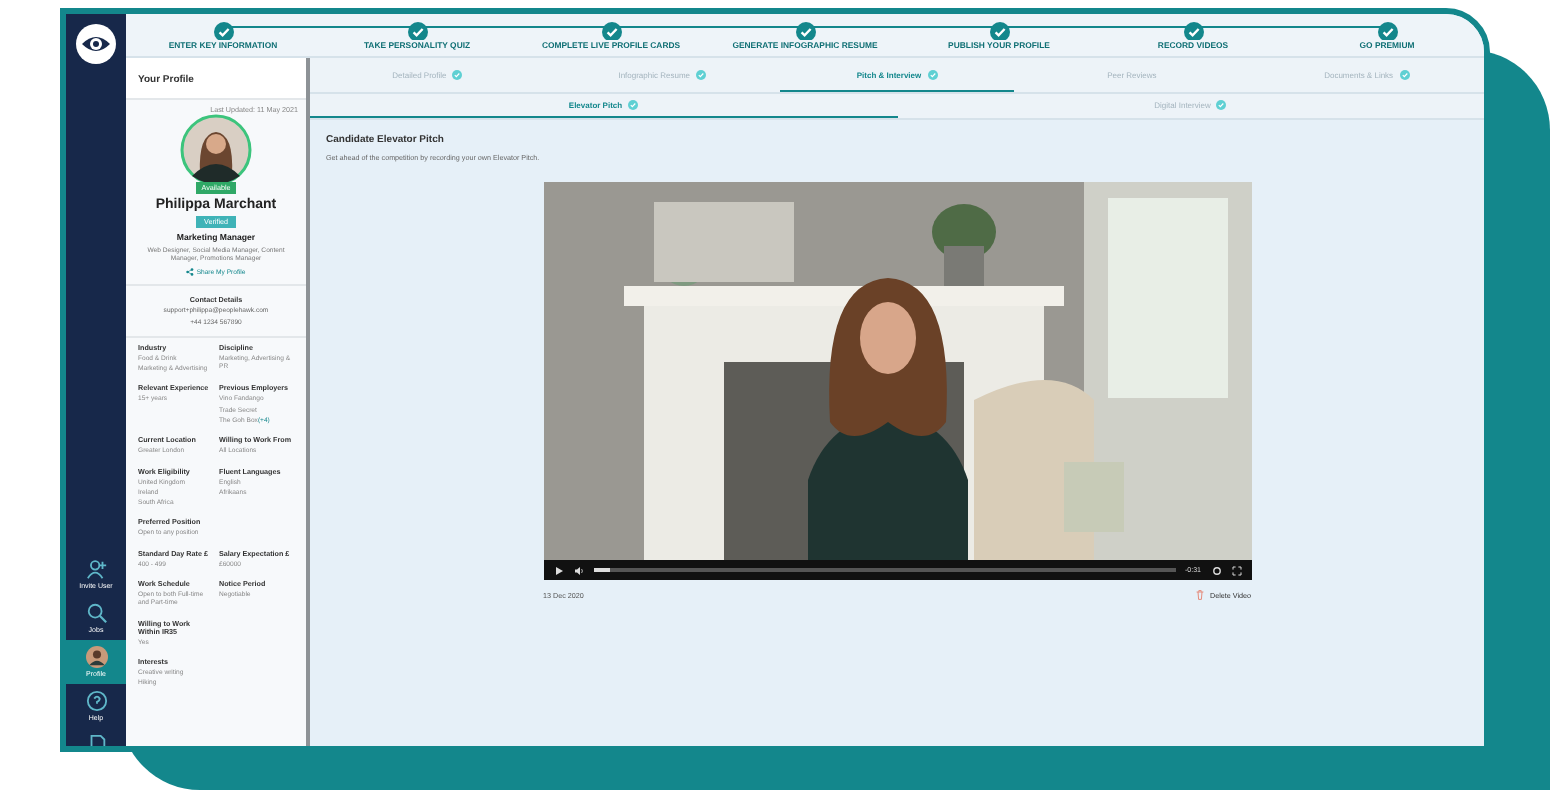  What do you see at coordinates (96, 701) in the screenshot?
I see `help-icon` at bounding box center [96, 701].